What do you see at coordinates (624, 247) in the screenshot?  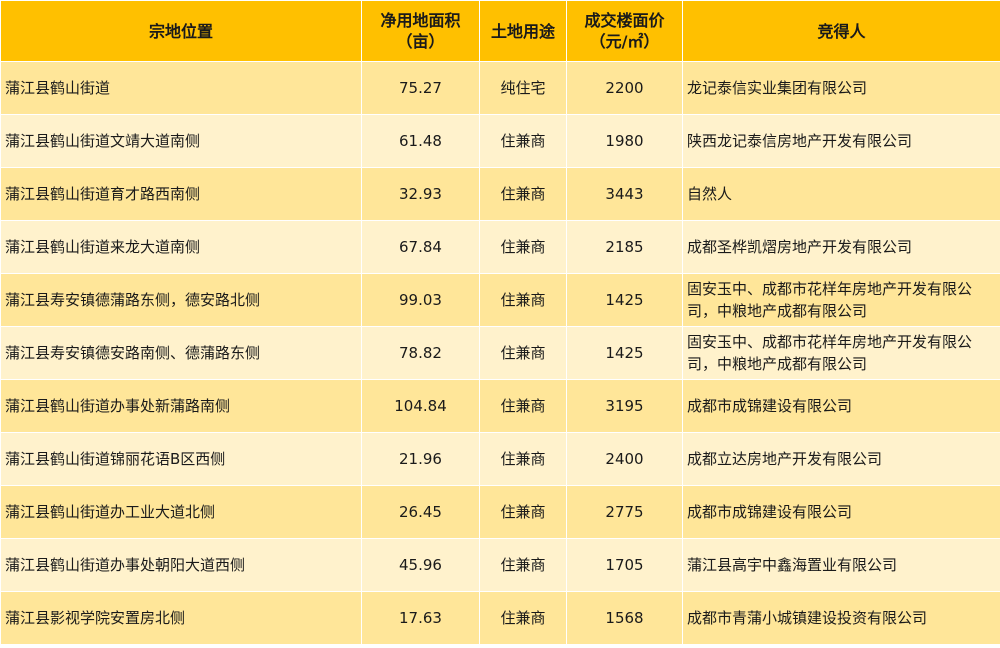 I see `cell-price: 2185` at bounding box center [624, 247].